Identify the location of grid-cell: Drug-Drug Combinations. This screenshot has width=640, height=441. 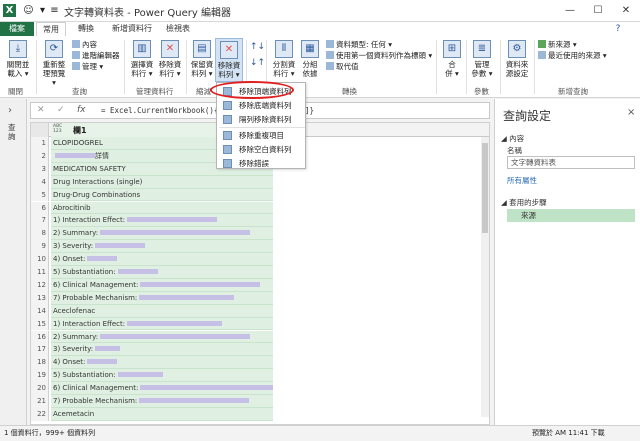
(162, 195).